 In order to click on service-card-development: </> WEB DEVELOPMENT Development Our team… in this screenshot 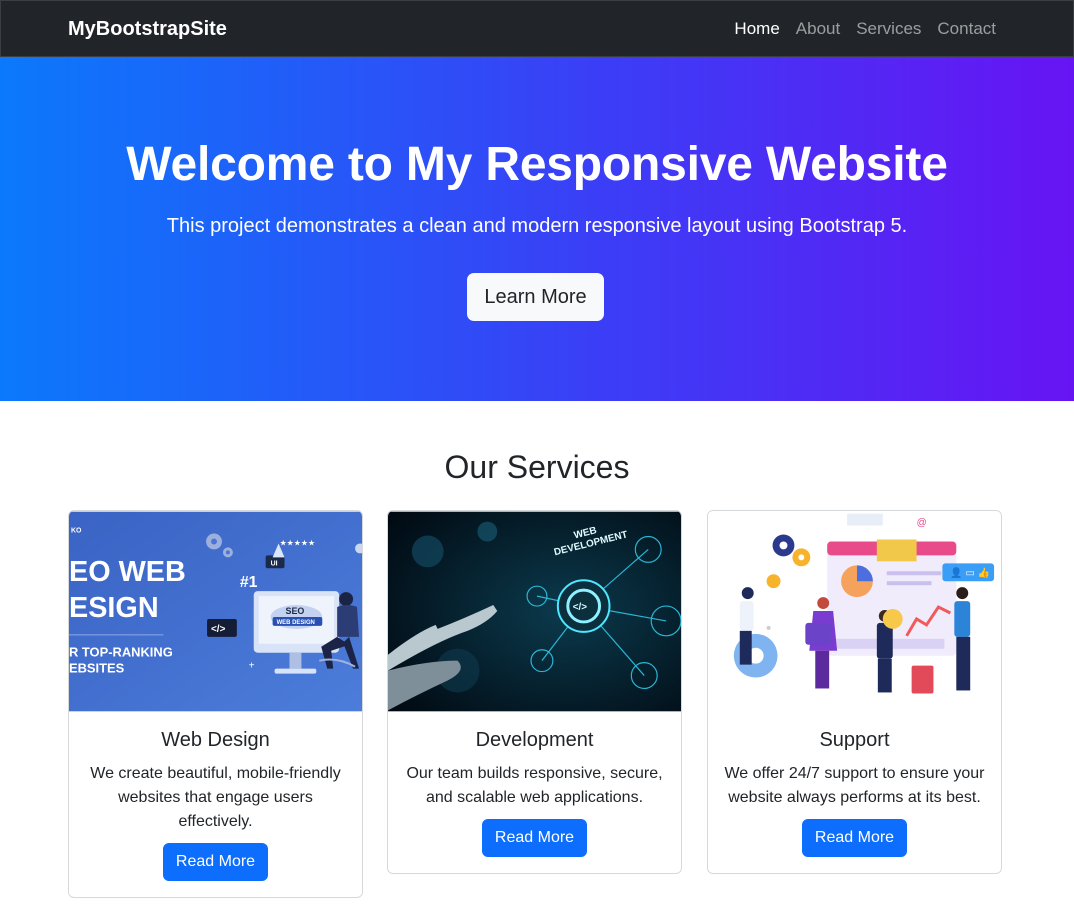, I will do `click(534, 692)`.